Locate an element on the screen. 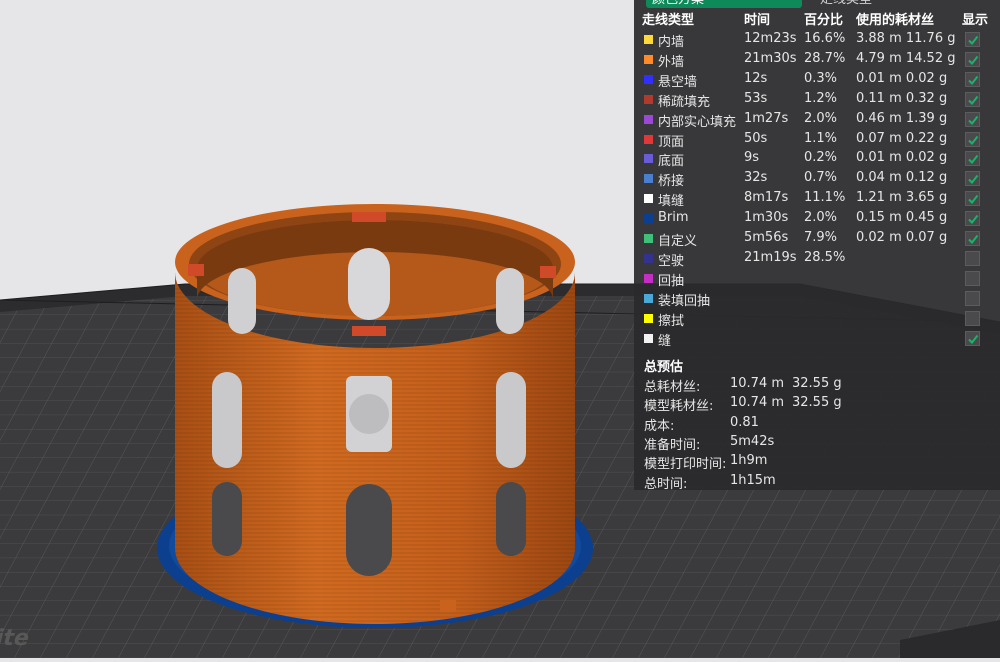 This screenshot has width=1000, height=662. summary-value: 5m42s is located at coordinates (752, 441).